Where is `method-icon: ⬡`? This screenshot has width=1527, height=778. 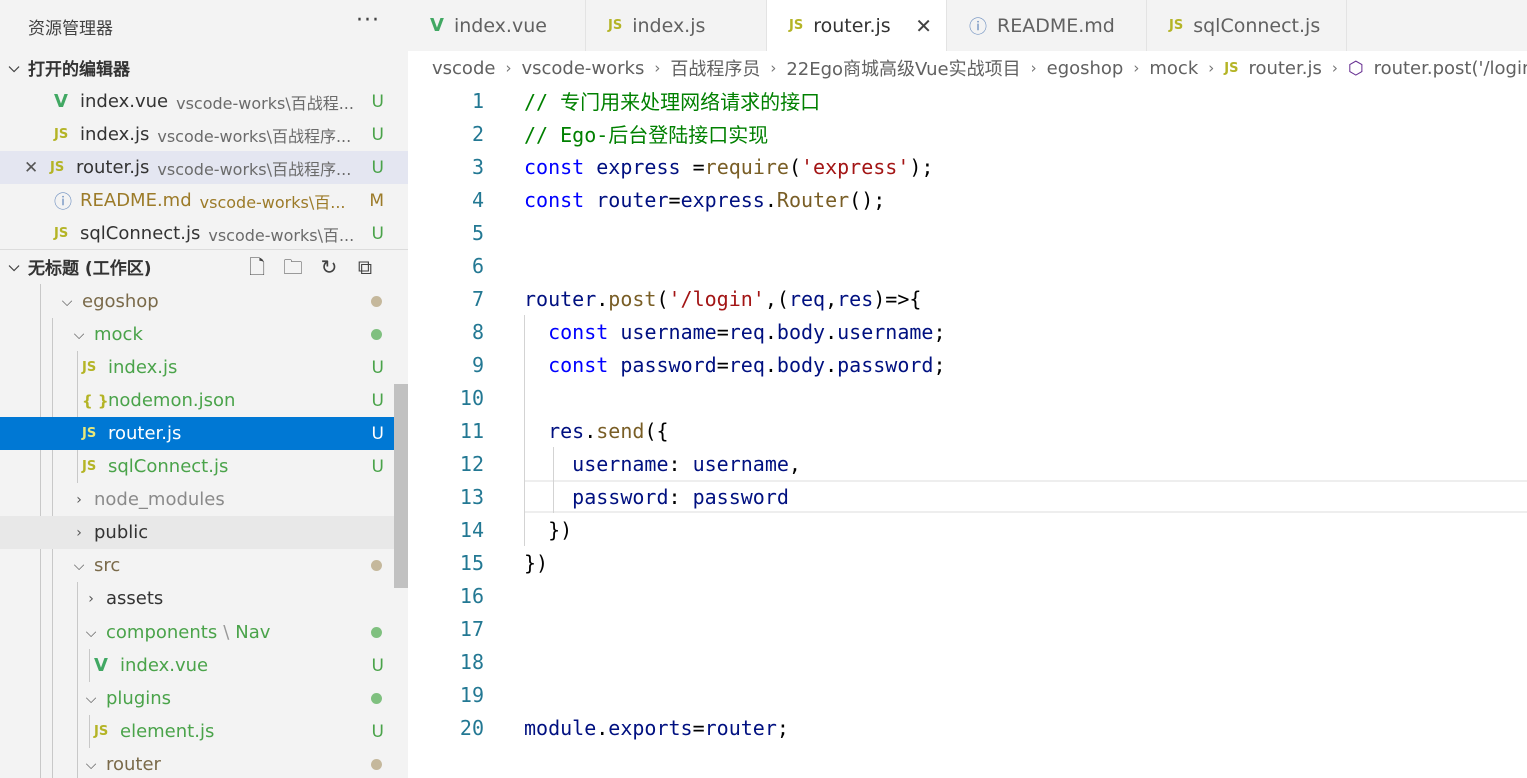
method-icon: ⬡ is located at coordinates (1355, 68).